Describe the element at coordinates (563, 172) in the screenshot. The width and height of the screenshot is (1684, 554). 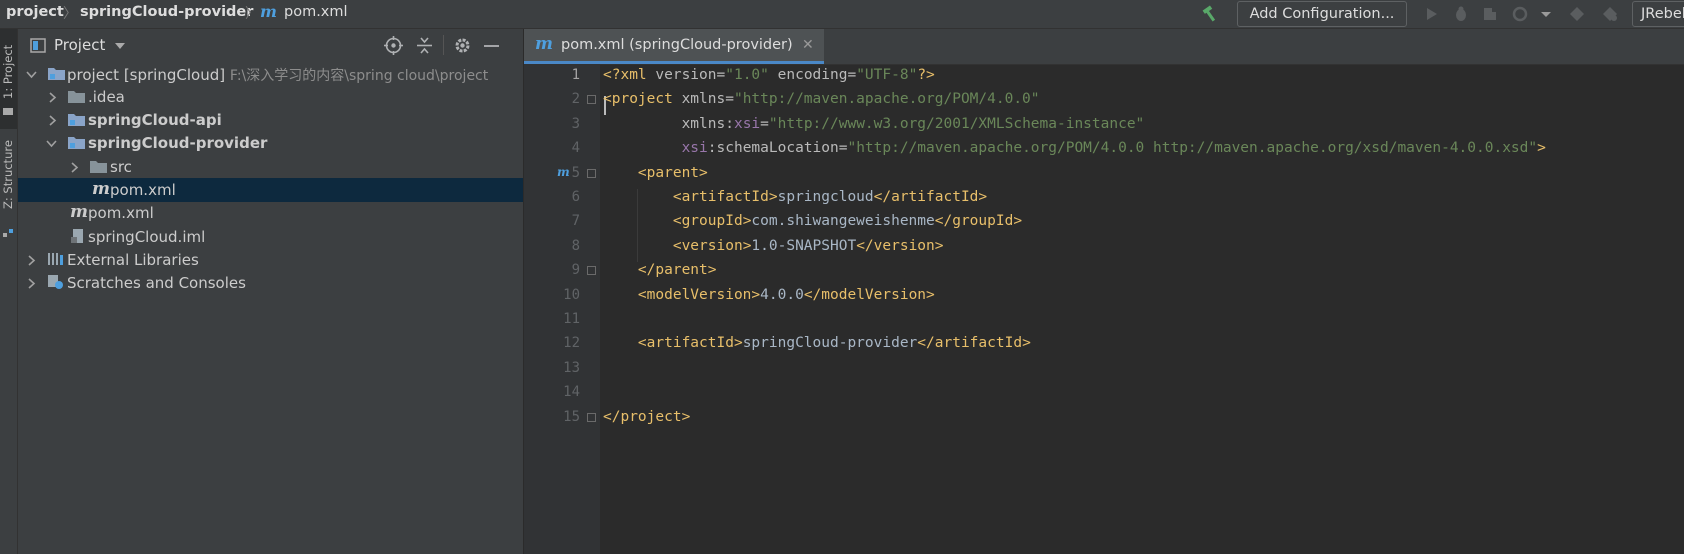
I see `maven-parent-gutter-icon: m` at that location.